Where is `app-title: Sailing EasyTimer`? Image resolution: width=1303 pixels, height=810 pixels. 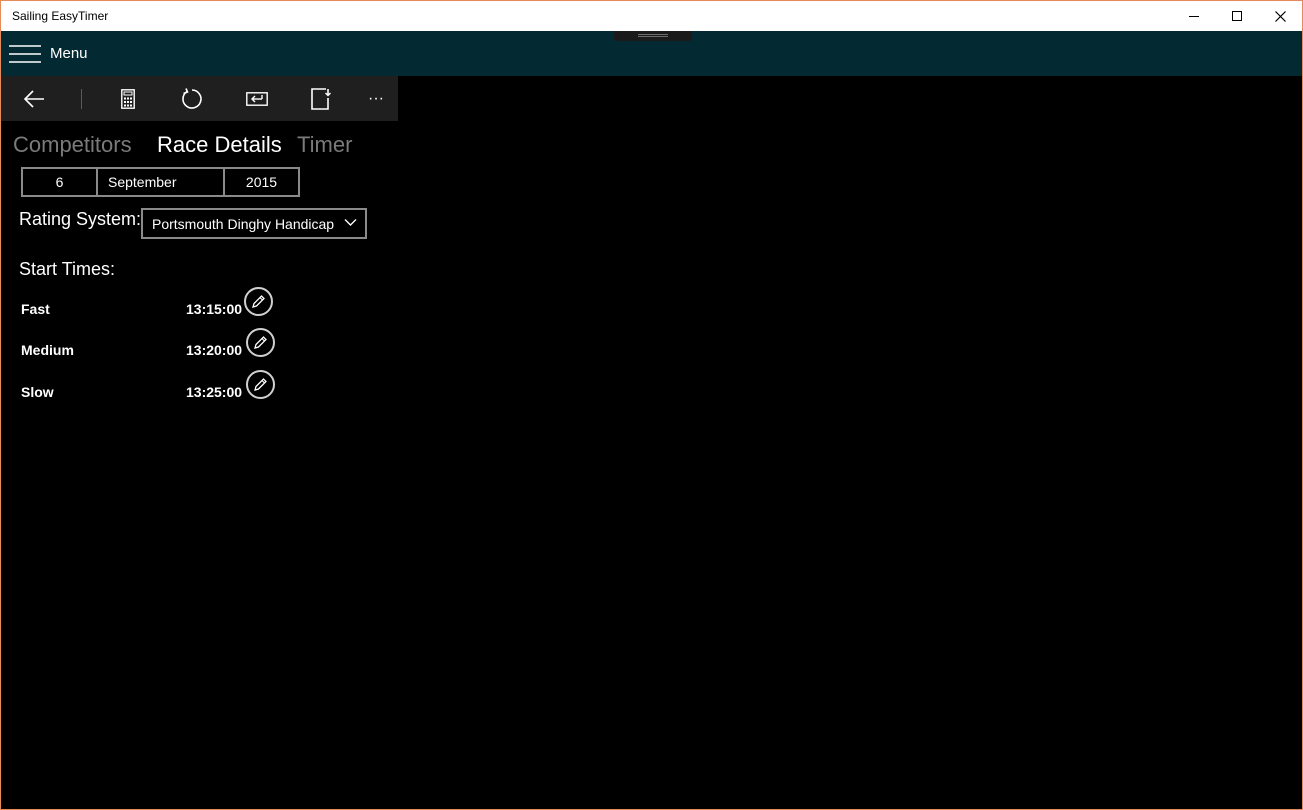 app-title: Sailing EasyTimer is located at coordinates (60, 16).